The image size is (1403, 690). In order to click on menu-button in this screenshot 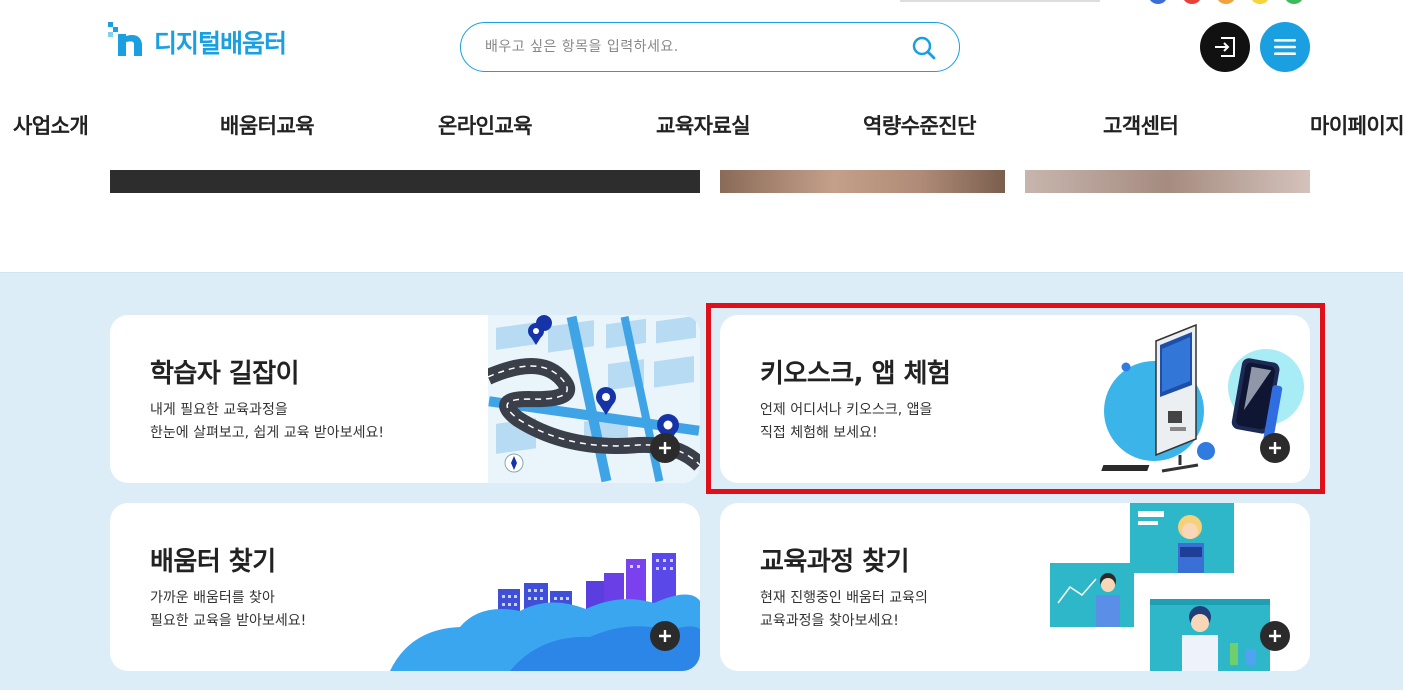, I will do `click(1285, 47)`.